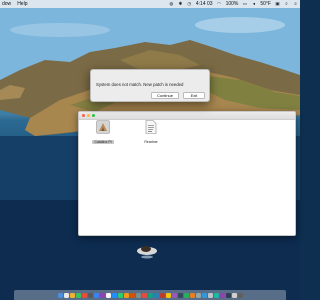 The height and width of the screenshot is (300, 320). I want to click on time-machine-icon: ◷, so click(189, 3).